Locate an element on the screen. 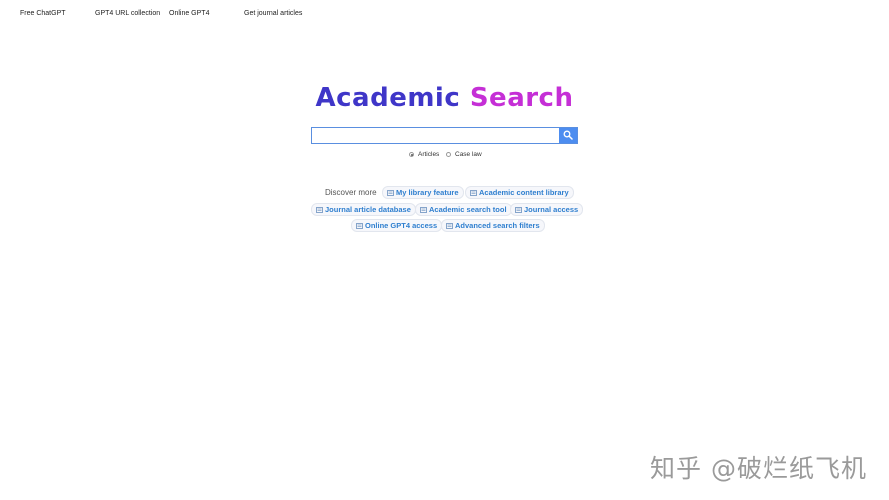 Image resolution: width=889 pixels, height=500 pixels. nav-link-get-journal-articles: Get journal articles is located at coordinates (273, 13).